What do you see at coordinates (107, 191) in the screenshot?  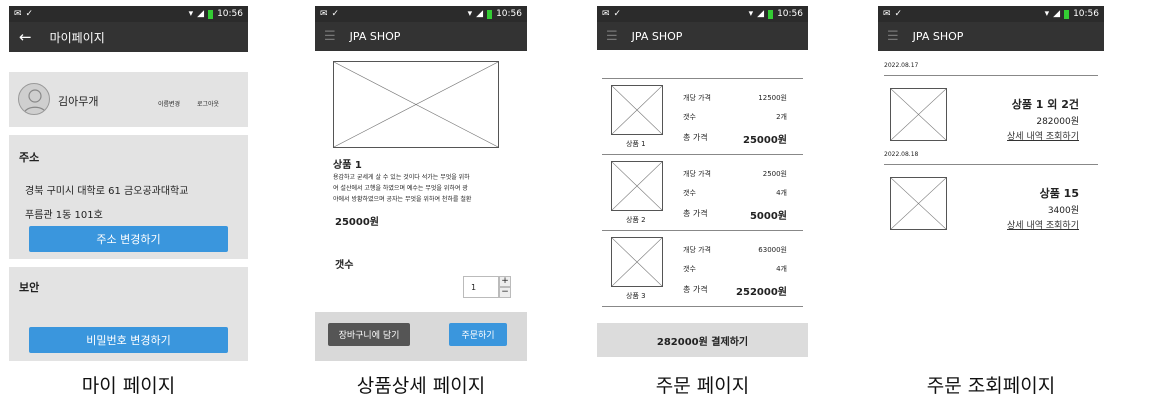 I see `address-line1: 경북 구미시 대학로 61 금오공과대학교` at bounding box center [107, 191].